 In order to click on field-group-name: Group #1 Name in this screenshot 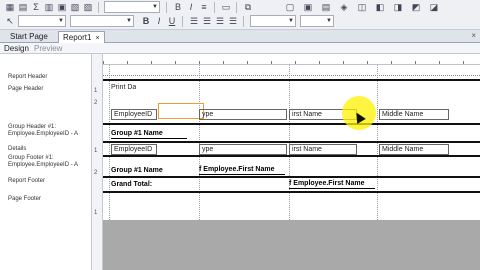, I will do `click(149, 134)`.